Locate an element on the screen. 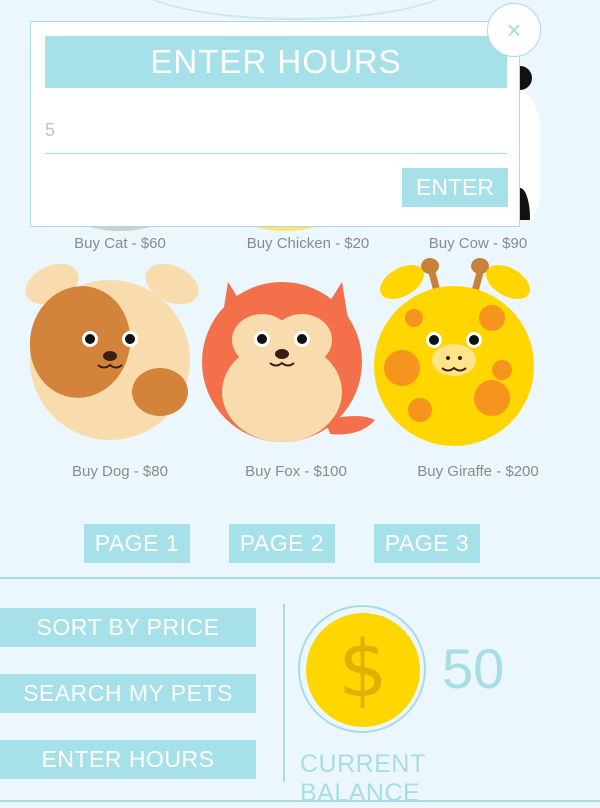 Image resolution: width=600 pixels, height=808 pixels. buy-cow-label: Buy Cow - $90 is located at coordinates (478, 243).